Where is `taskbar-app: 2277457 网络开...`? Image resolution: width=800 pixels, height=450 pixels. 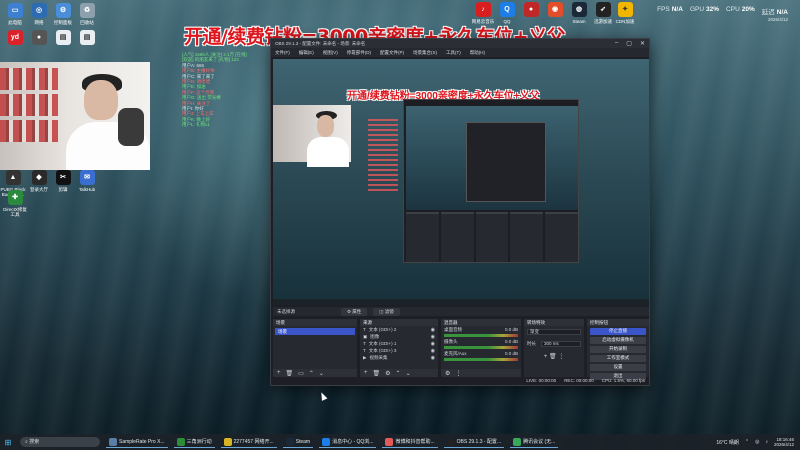
taskbar-app: 2277457 网络开... is located at coordinates (248, 442).